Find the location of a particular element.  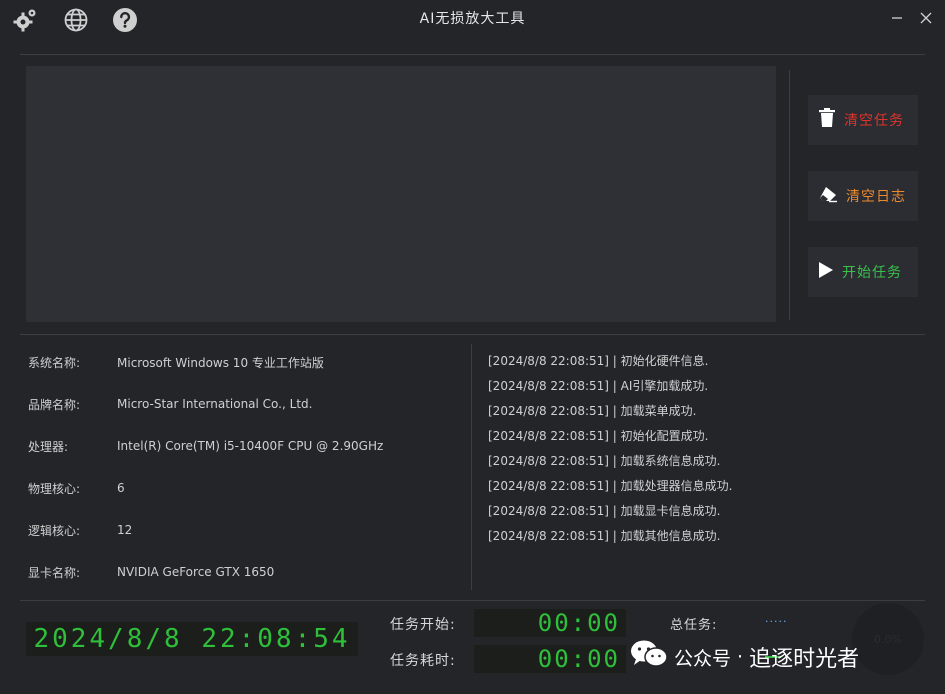

help-icon is located at coordinates (125, 20).